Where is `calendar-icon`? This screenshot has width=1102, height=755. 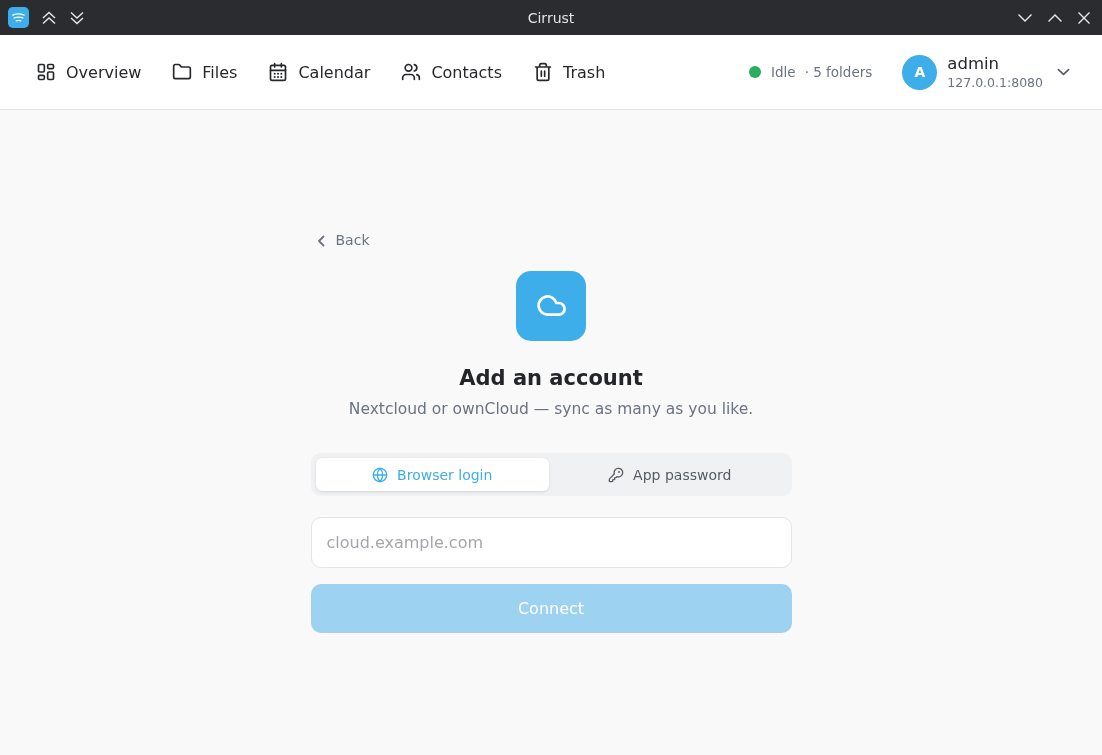
calendar-icon is located at coordinates (278, 72).